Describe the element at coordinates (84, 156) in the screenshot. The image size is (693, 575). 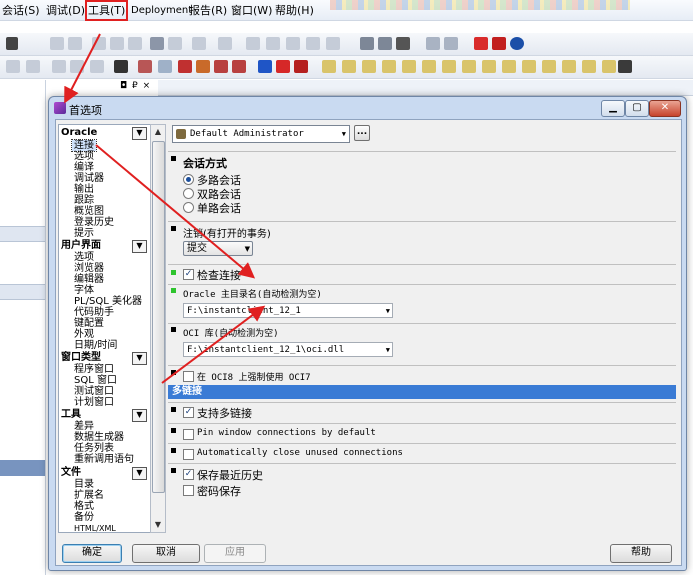
I see `tree-item: 选项` at that location.